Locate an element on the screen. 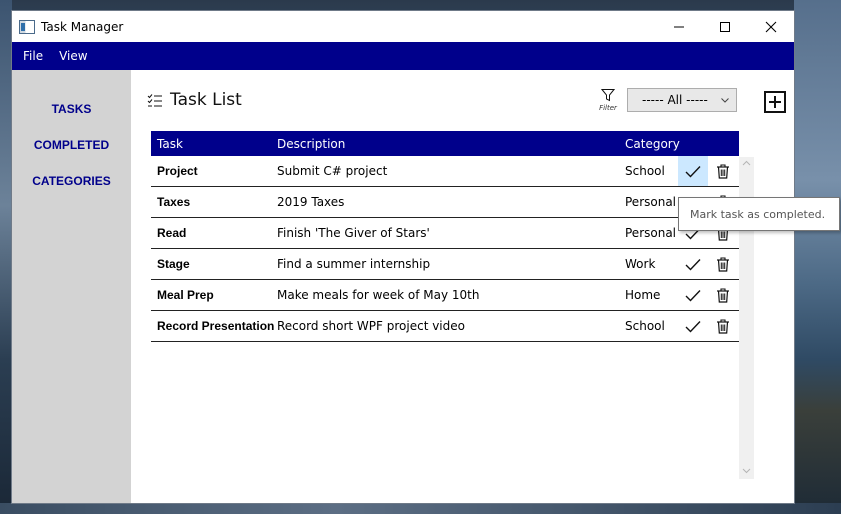 This screenshot has width=841, height=514. task-description: 2019 Taxes is located at coordinates (311, 202).